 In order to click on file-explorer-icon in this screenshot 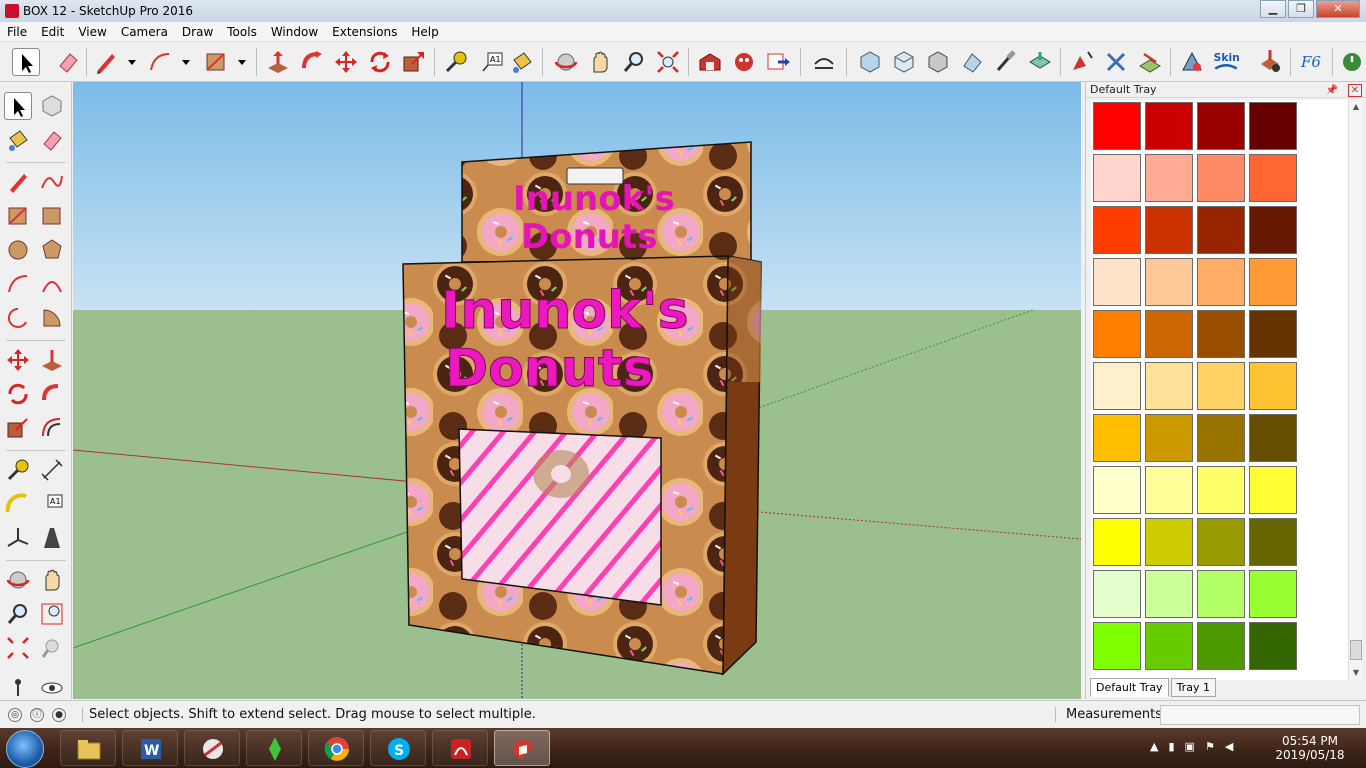, I will do `click(88, 748)`.